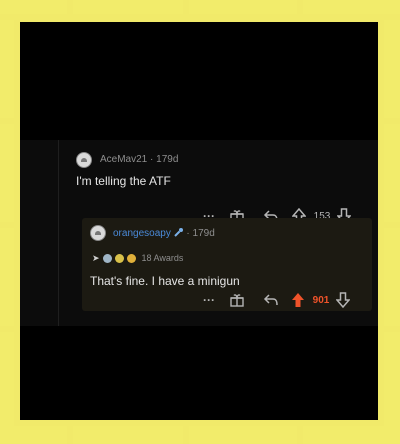 This screenshot has width=400, height=444. Describe the element at coordinates (137, 258) in the screenshot. I see `awards-row: ➤ 18 Awards` at that location.